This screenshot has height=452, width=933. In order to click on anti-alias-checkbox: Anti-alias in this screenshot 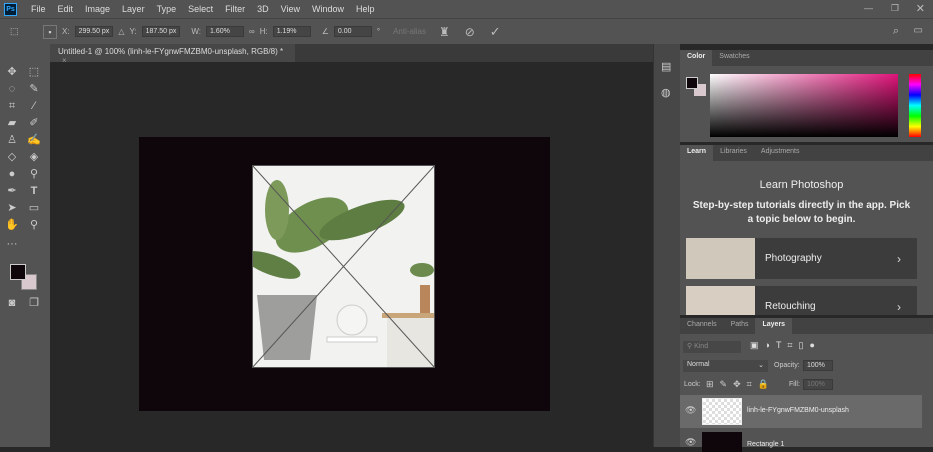, I will do `click(409, 31)`.